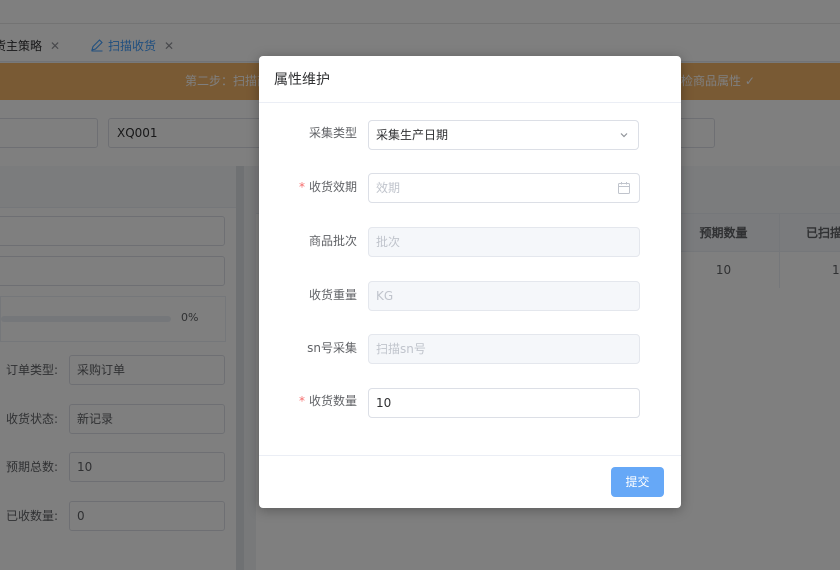 This screenshot has height=570, width=840. Describe the element at coordinates (504, 188) in the screenshot. I see `expiry-date-picker: 效期` at that location.